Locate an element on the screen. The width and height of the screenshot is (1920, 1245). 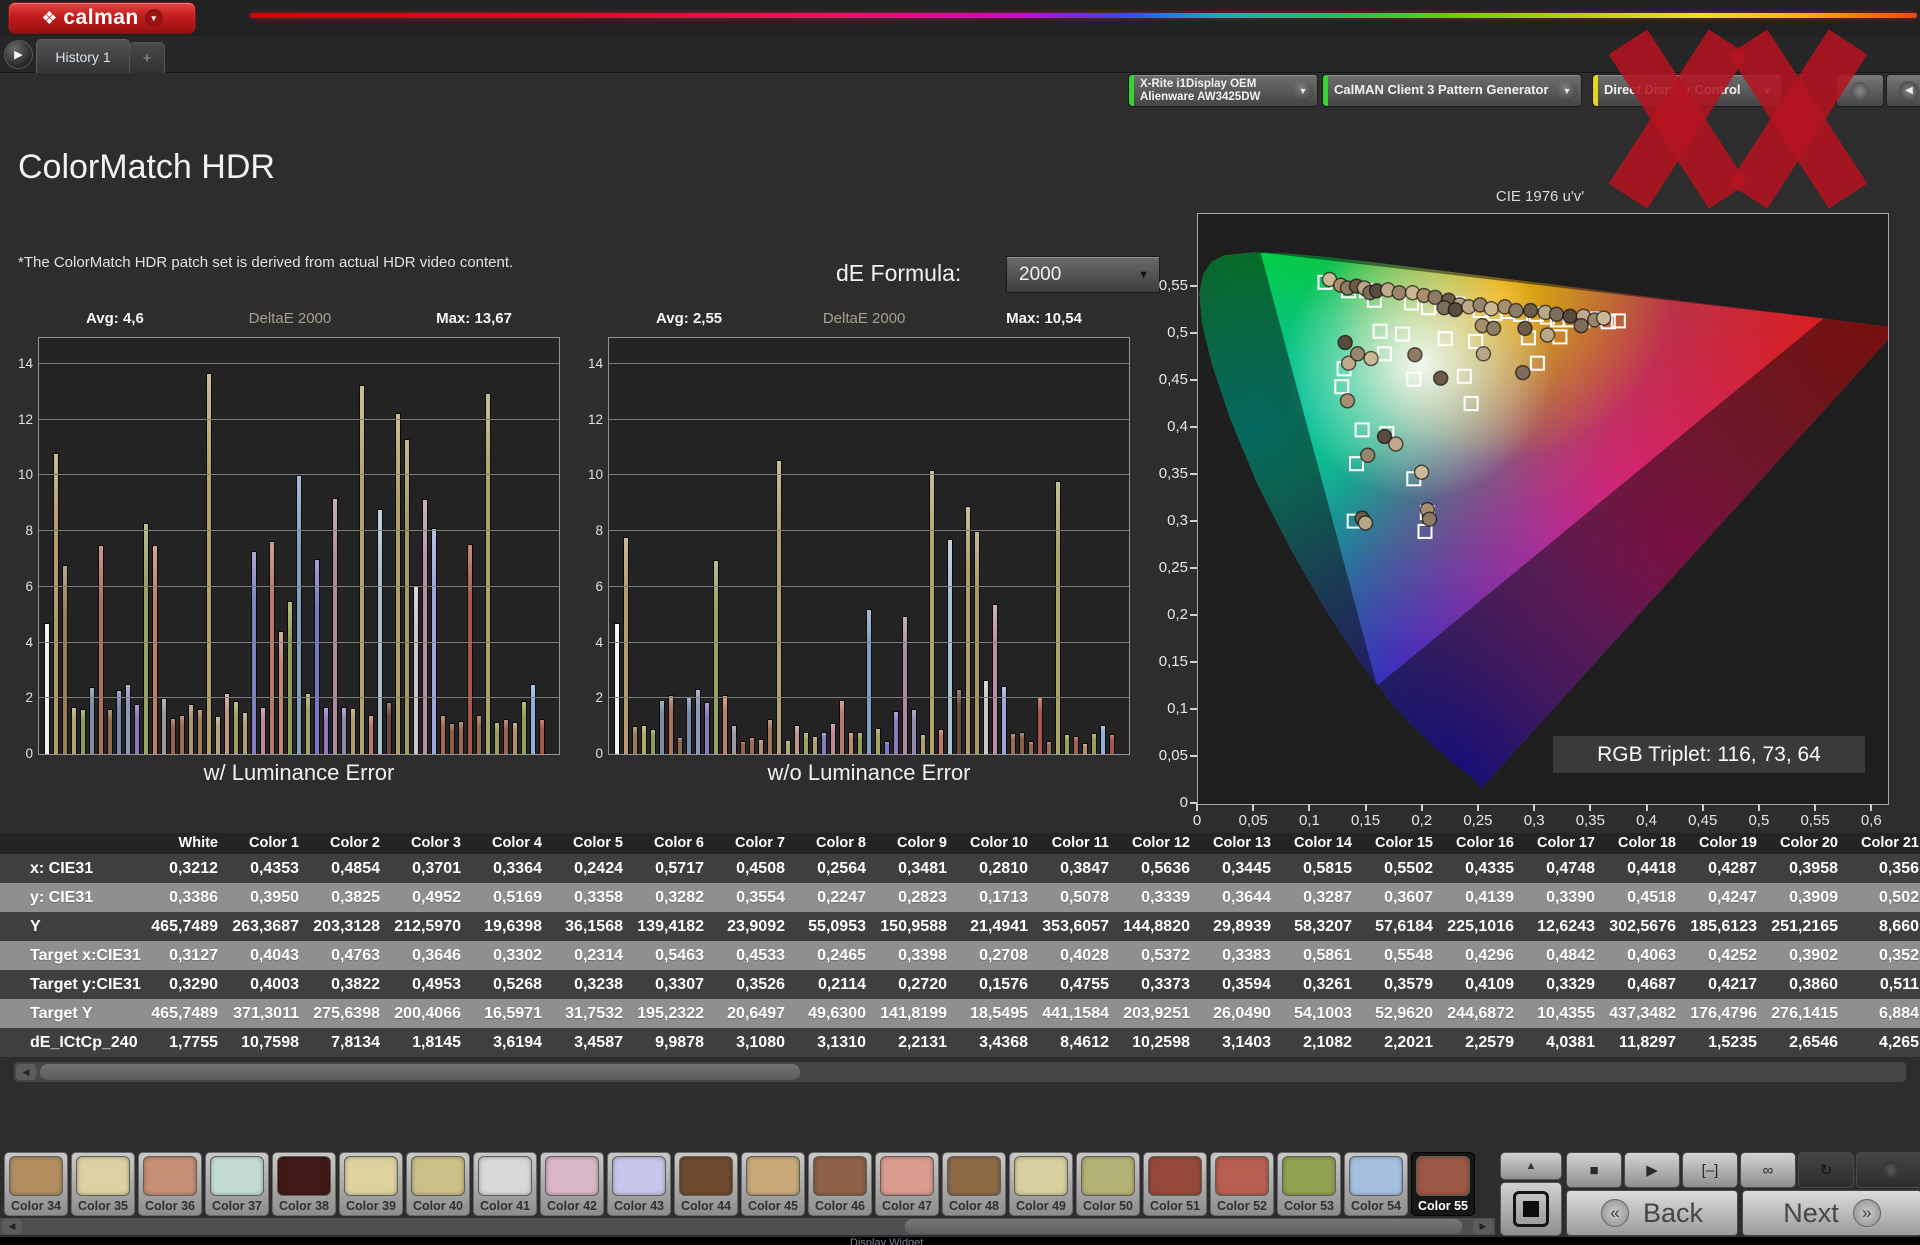
de-formula-dropdown: 2000 ▼ is located at coordinates (1083, 274).